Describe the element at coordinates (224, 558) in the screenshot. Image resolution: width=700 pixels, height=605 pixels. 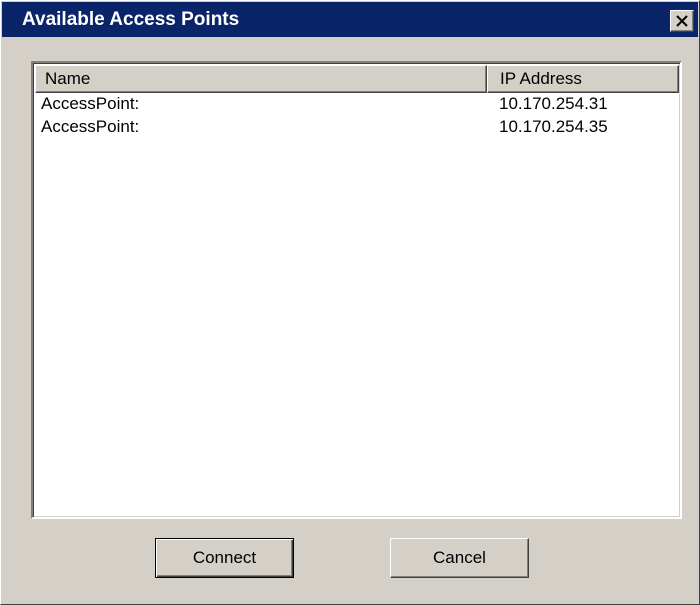
I see `connect-button: Connect` at that location.